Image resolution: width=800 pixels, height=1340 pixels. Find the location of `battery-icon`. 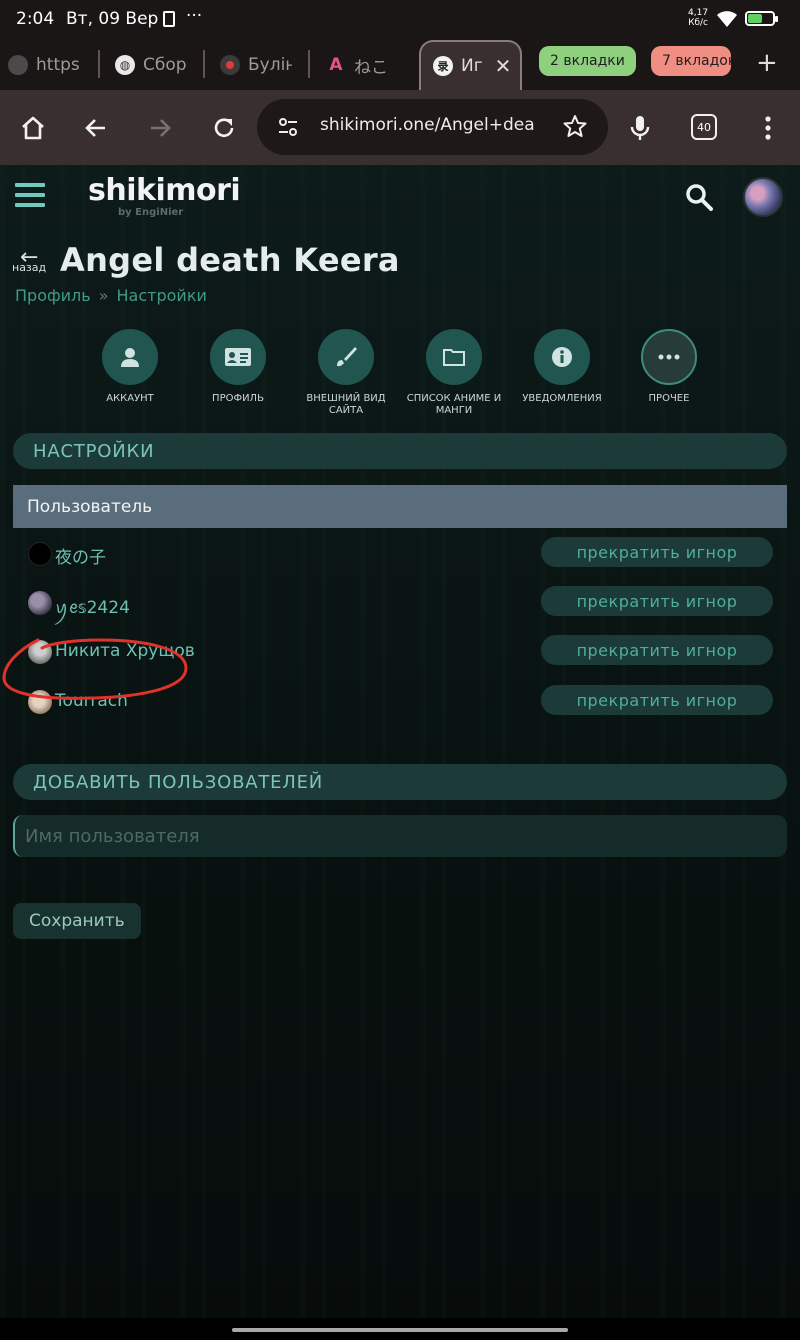

battery-icon is located at coordinates (761, 18).